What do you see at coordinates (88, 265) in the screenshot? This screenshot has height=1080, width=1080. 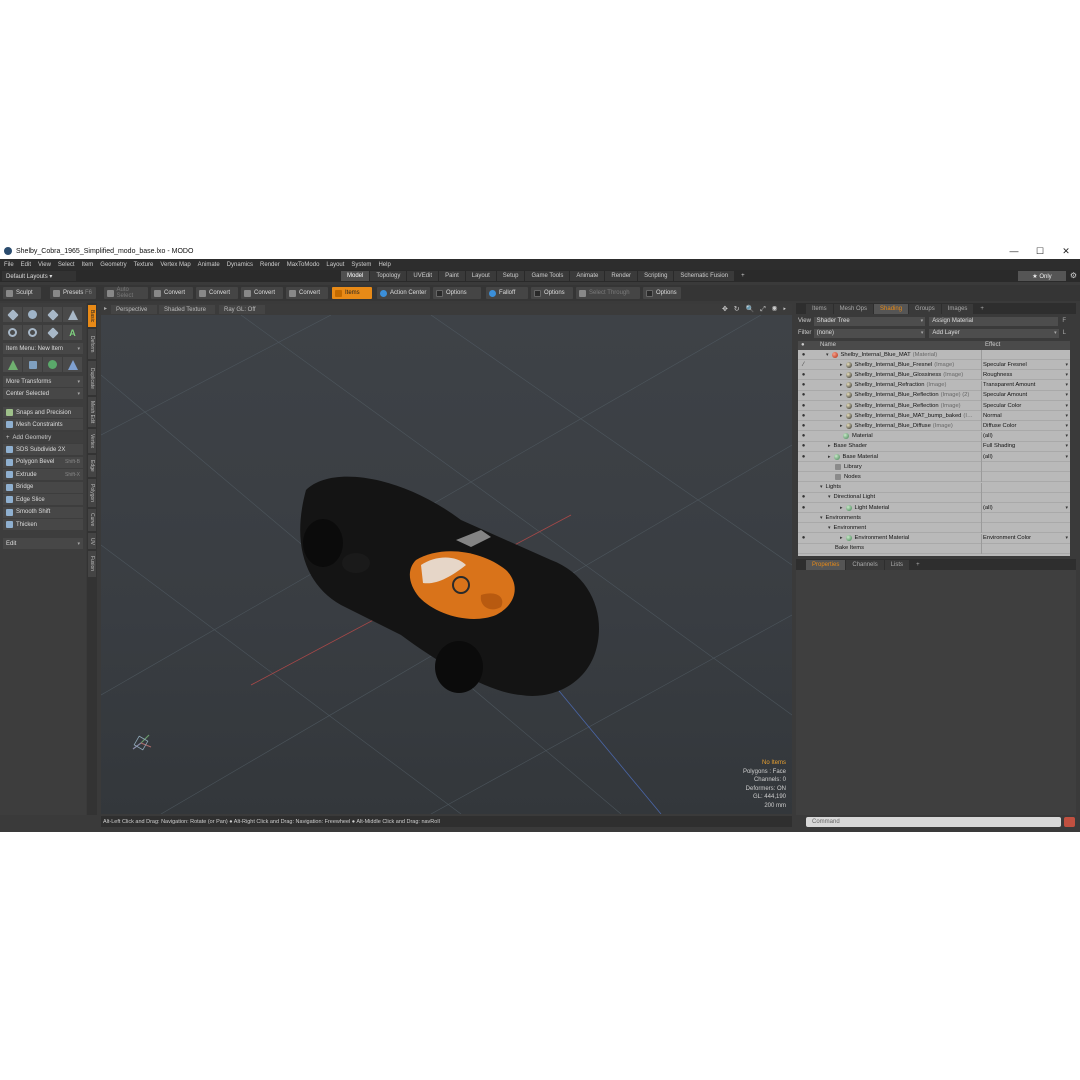 I see `menu-item-item: Item` at bounding box center [88, 265].